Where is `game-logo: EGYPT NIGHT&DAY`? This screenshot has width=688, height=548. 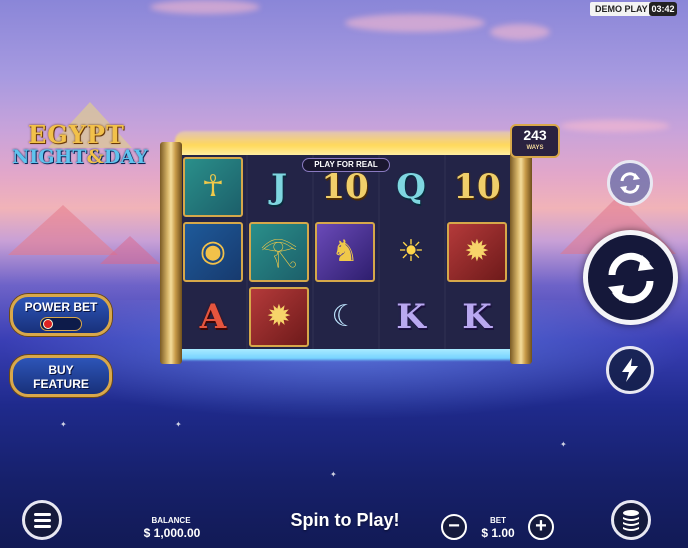
game-logo: EGYPT NIGHT&DAY is located at coordinates (80, 142).